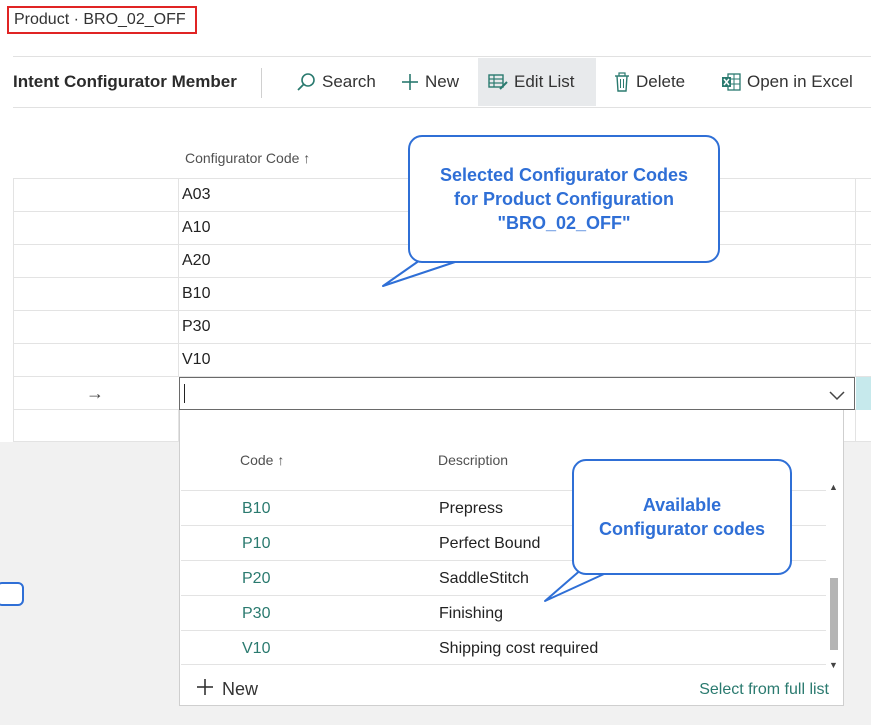  I want to click on new-label: New, so click(442, 81).